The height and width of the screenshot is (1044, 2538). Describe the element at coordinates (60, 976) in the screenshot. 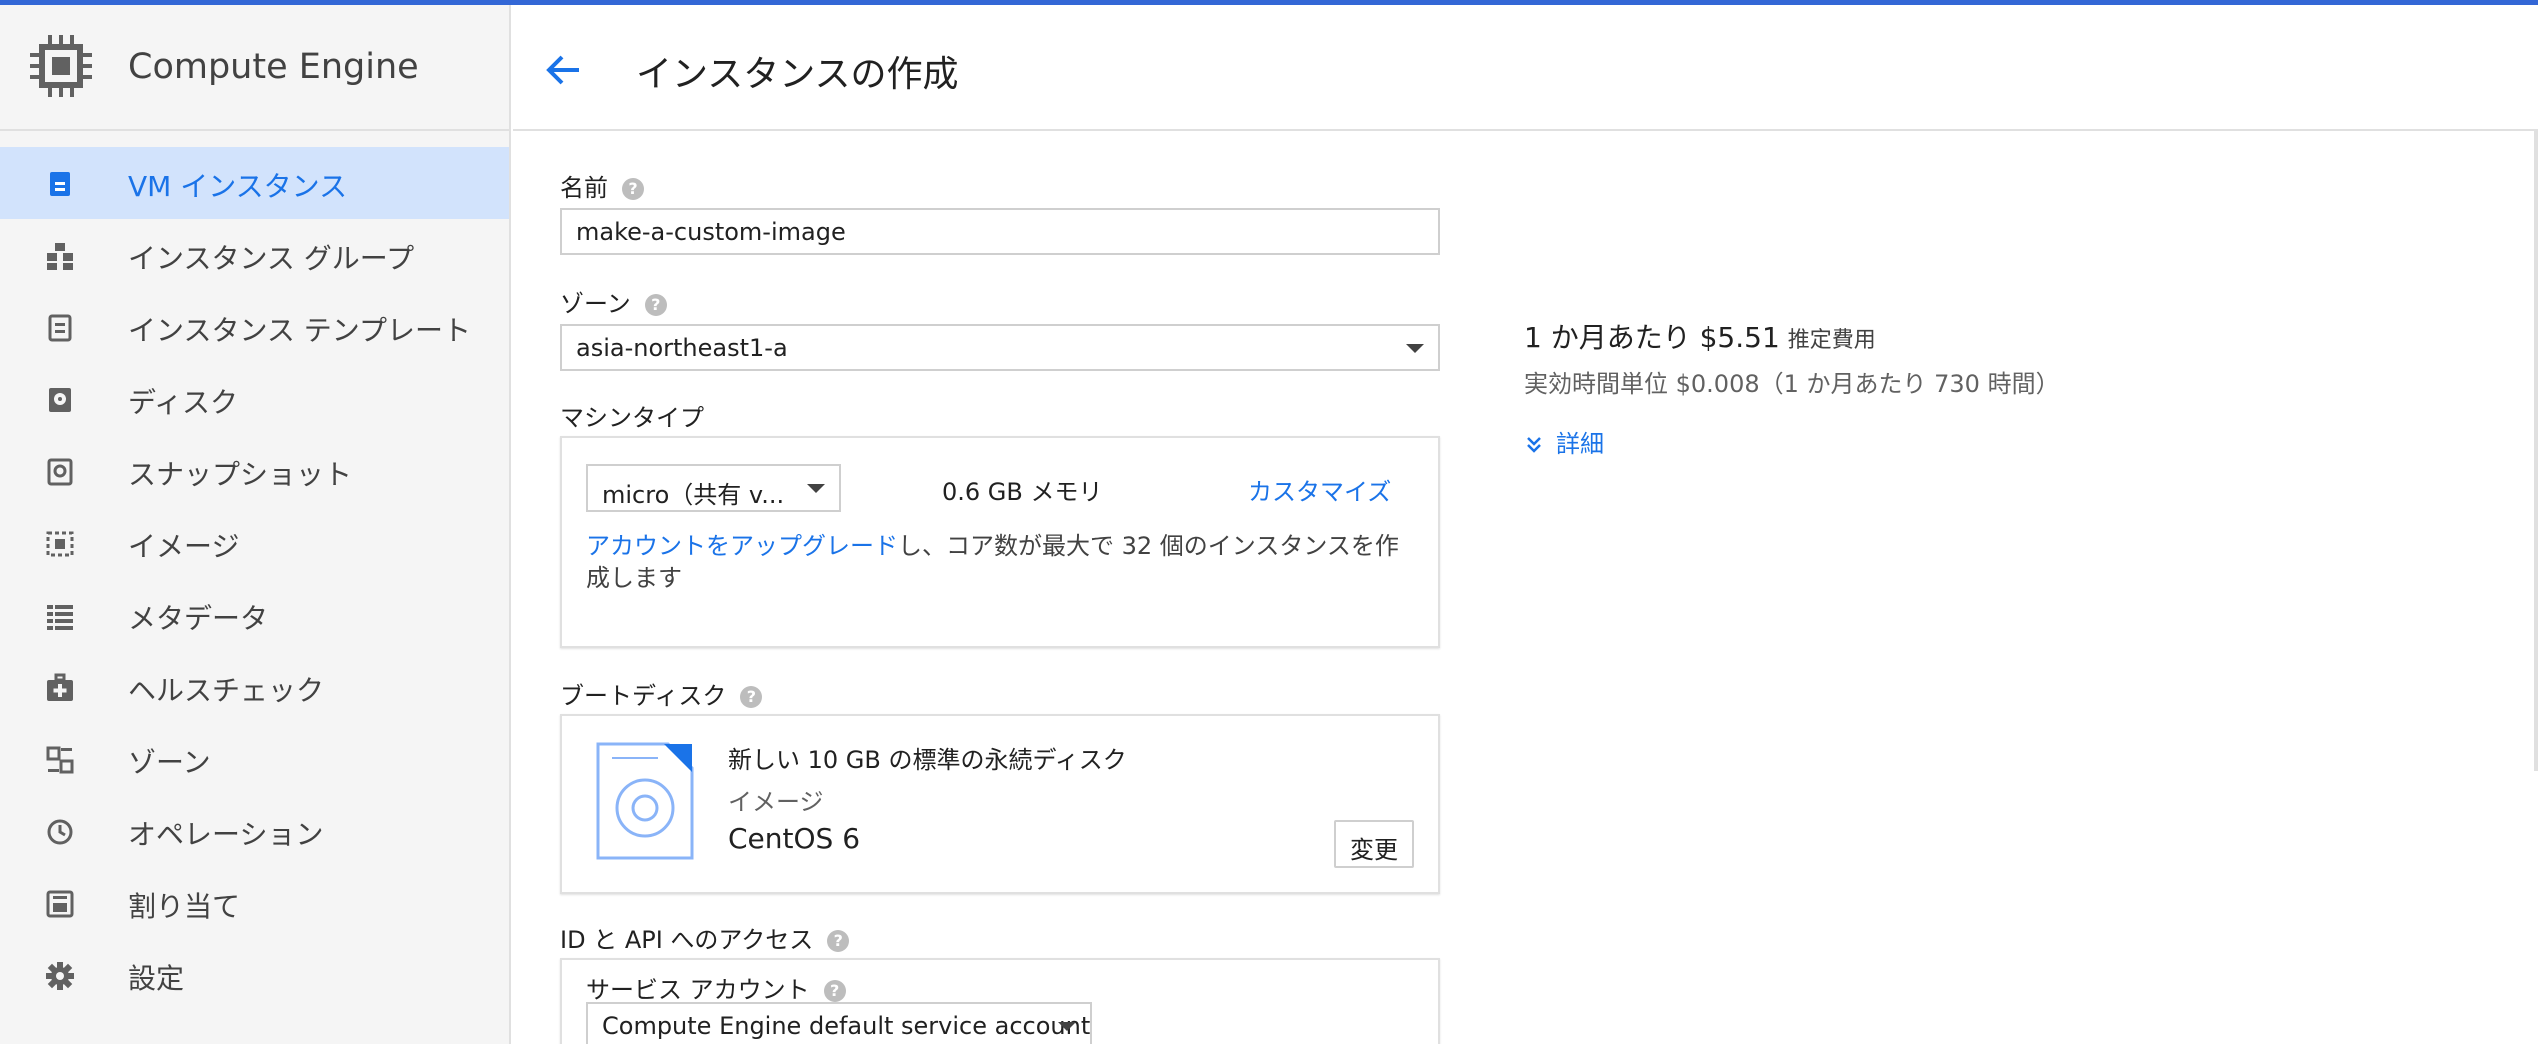

I see `settings-icon` at that location.